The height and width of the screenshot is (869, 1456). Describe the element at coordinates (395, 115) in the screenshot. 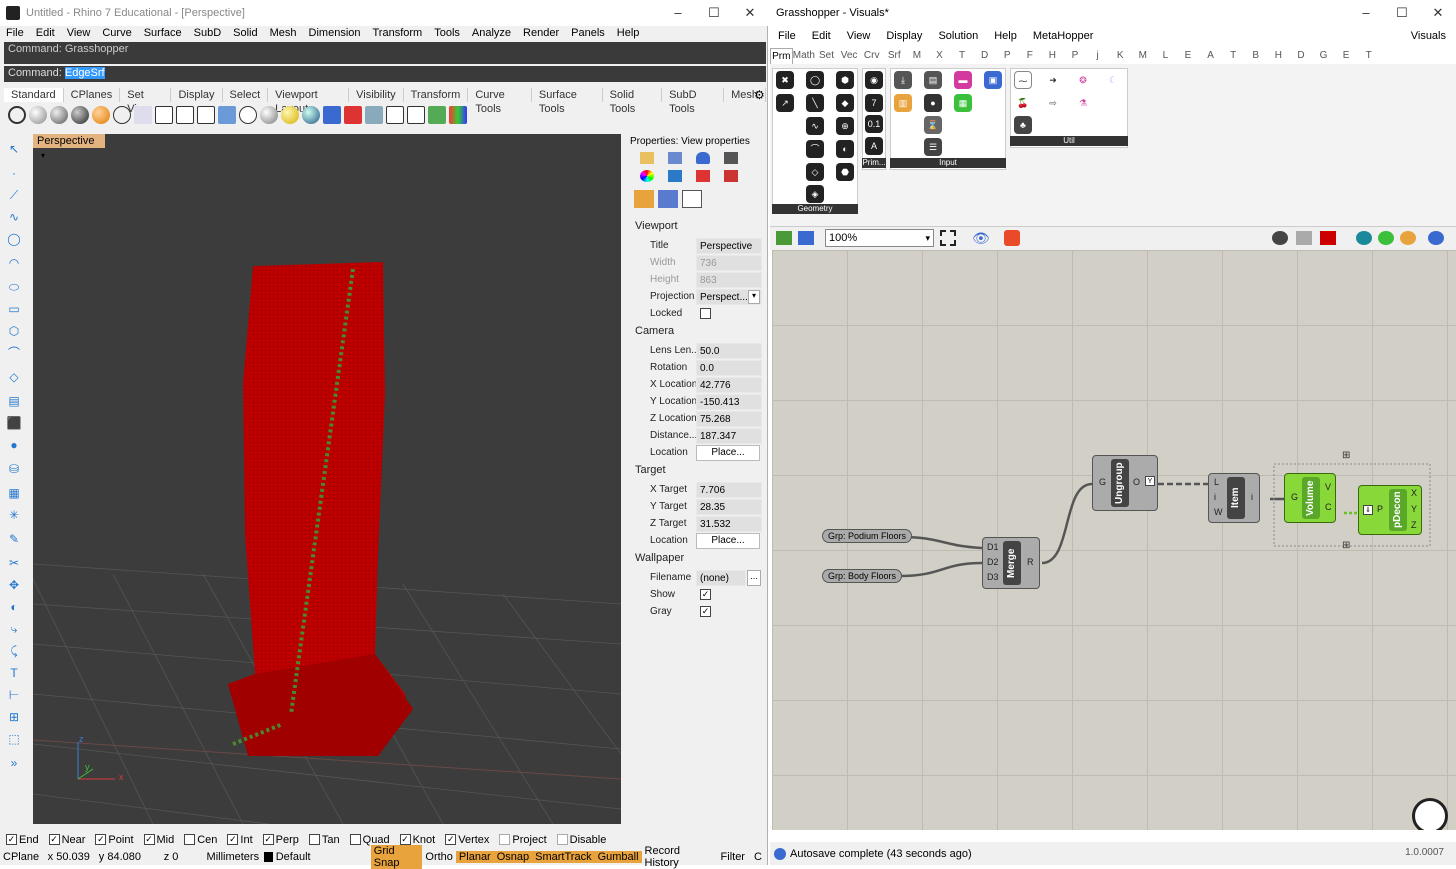

I see `monitor-icon` at that location.